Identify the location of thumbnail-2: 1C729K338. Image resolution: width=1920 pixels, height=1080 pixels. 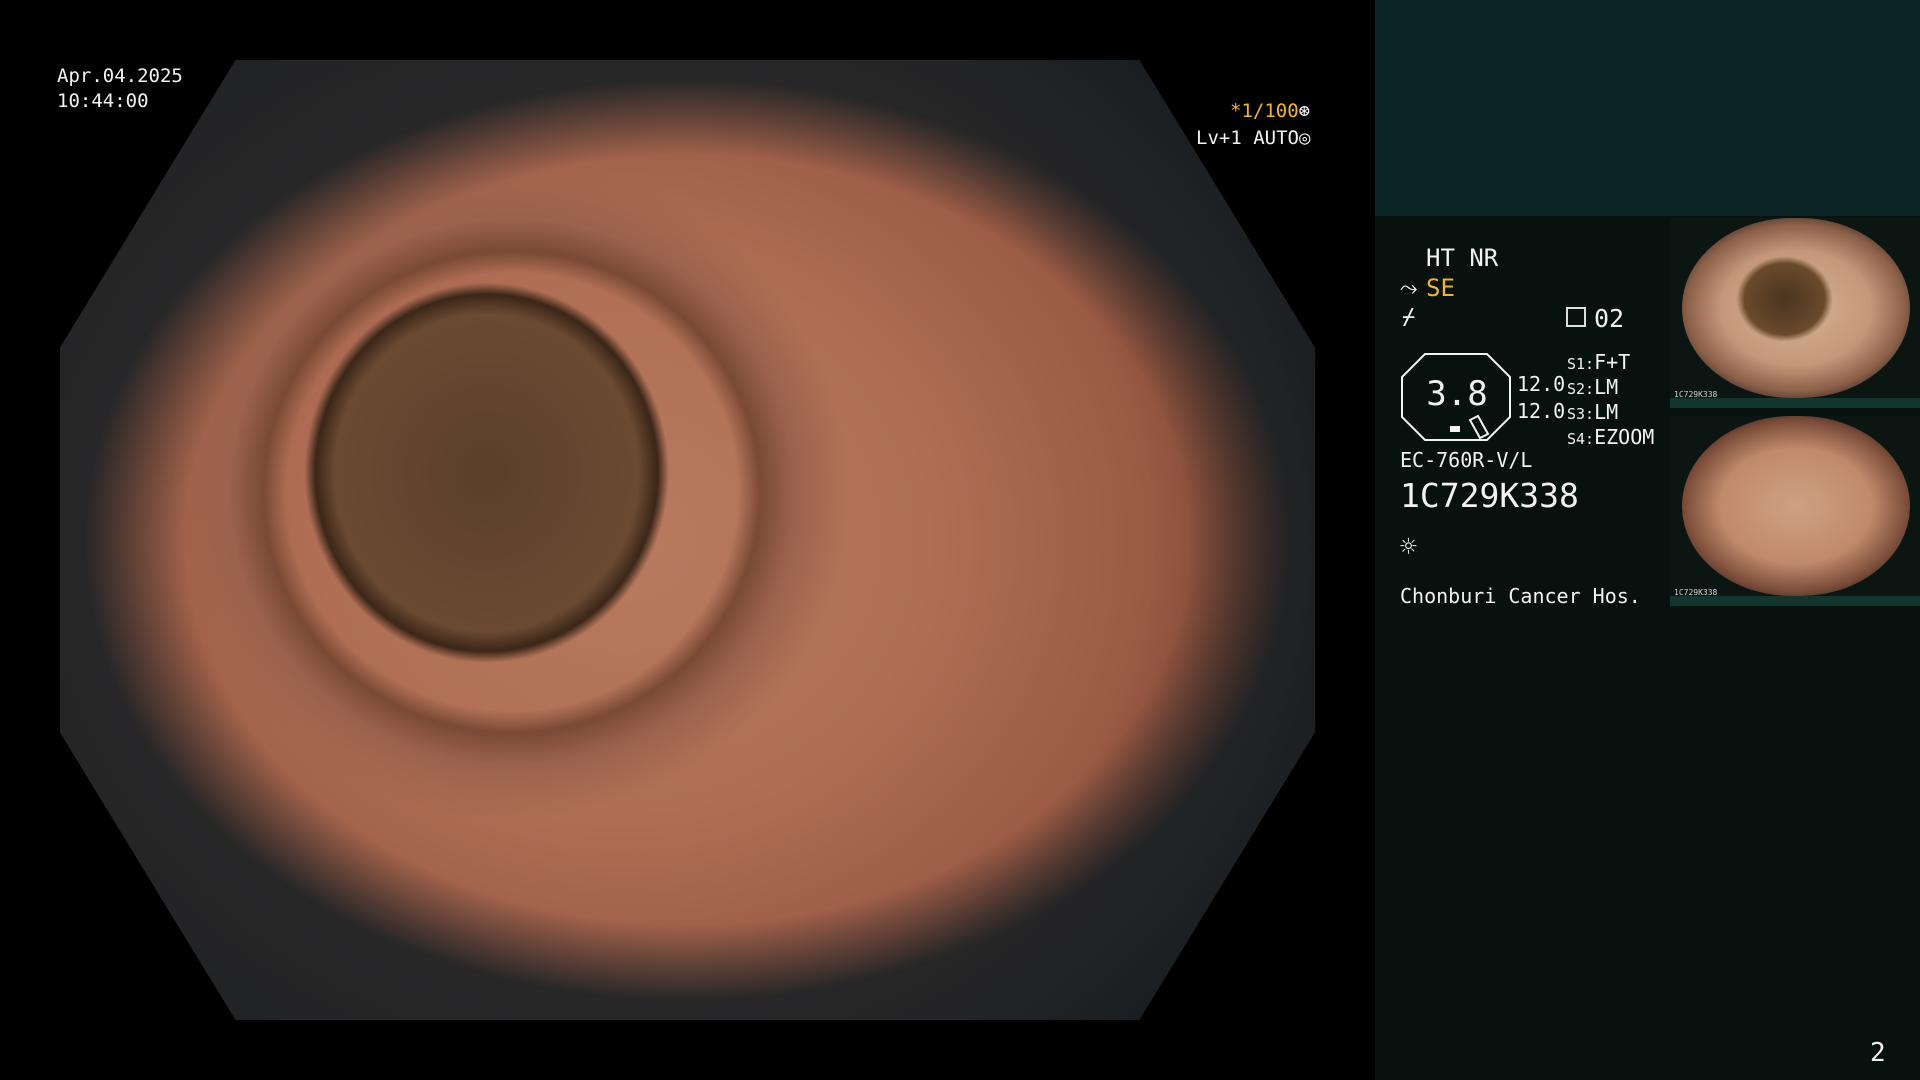
(1795, 511).